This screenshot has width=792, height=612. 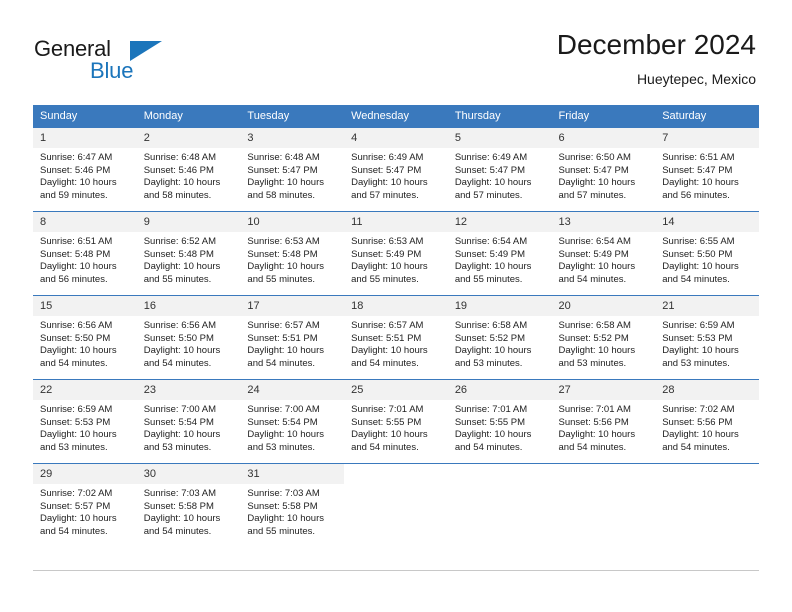 What do you see at coordinates (76, 157) in the screenshot?
I see `sunrise-text: Sunrise: 6:47 AM` at bounding box center [76, 157].